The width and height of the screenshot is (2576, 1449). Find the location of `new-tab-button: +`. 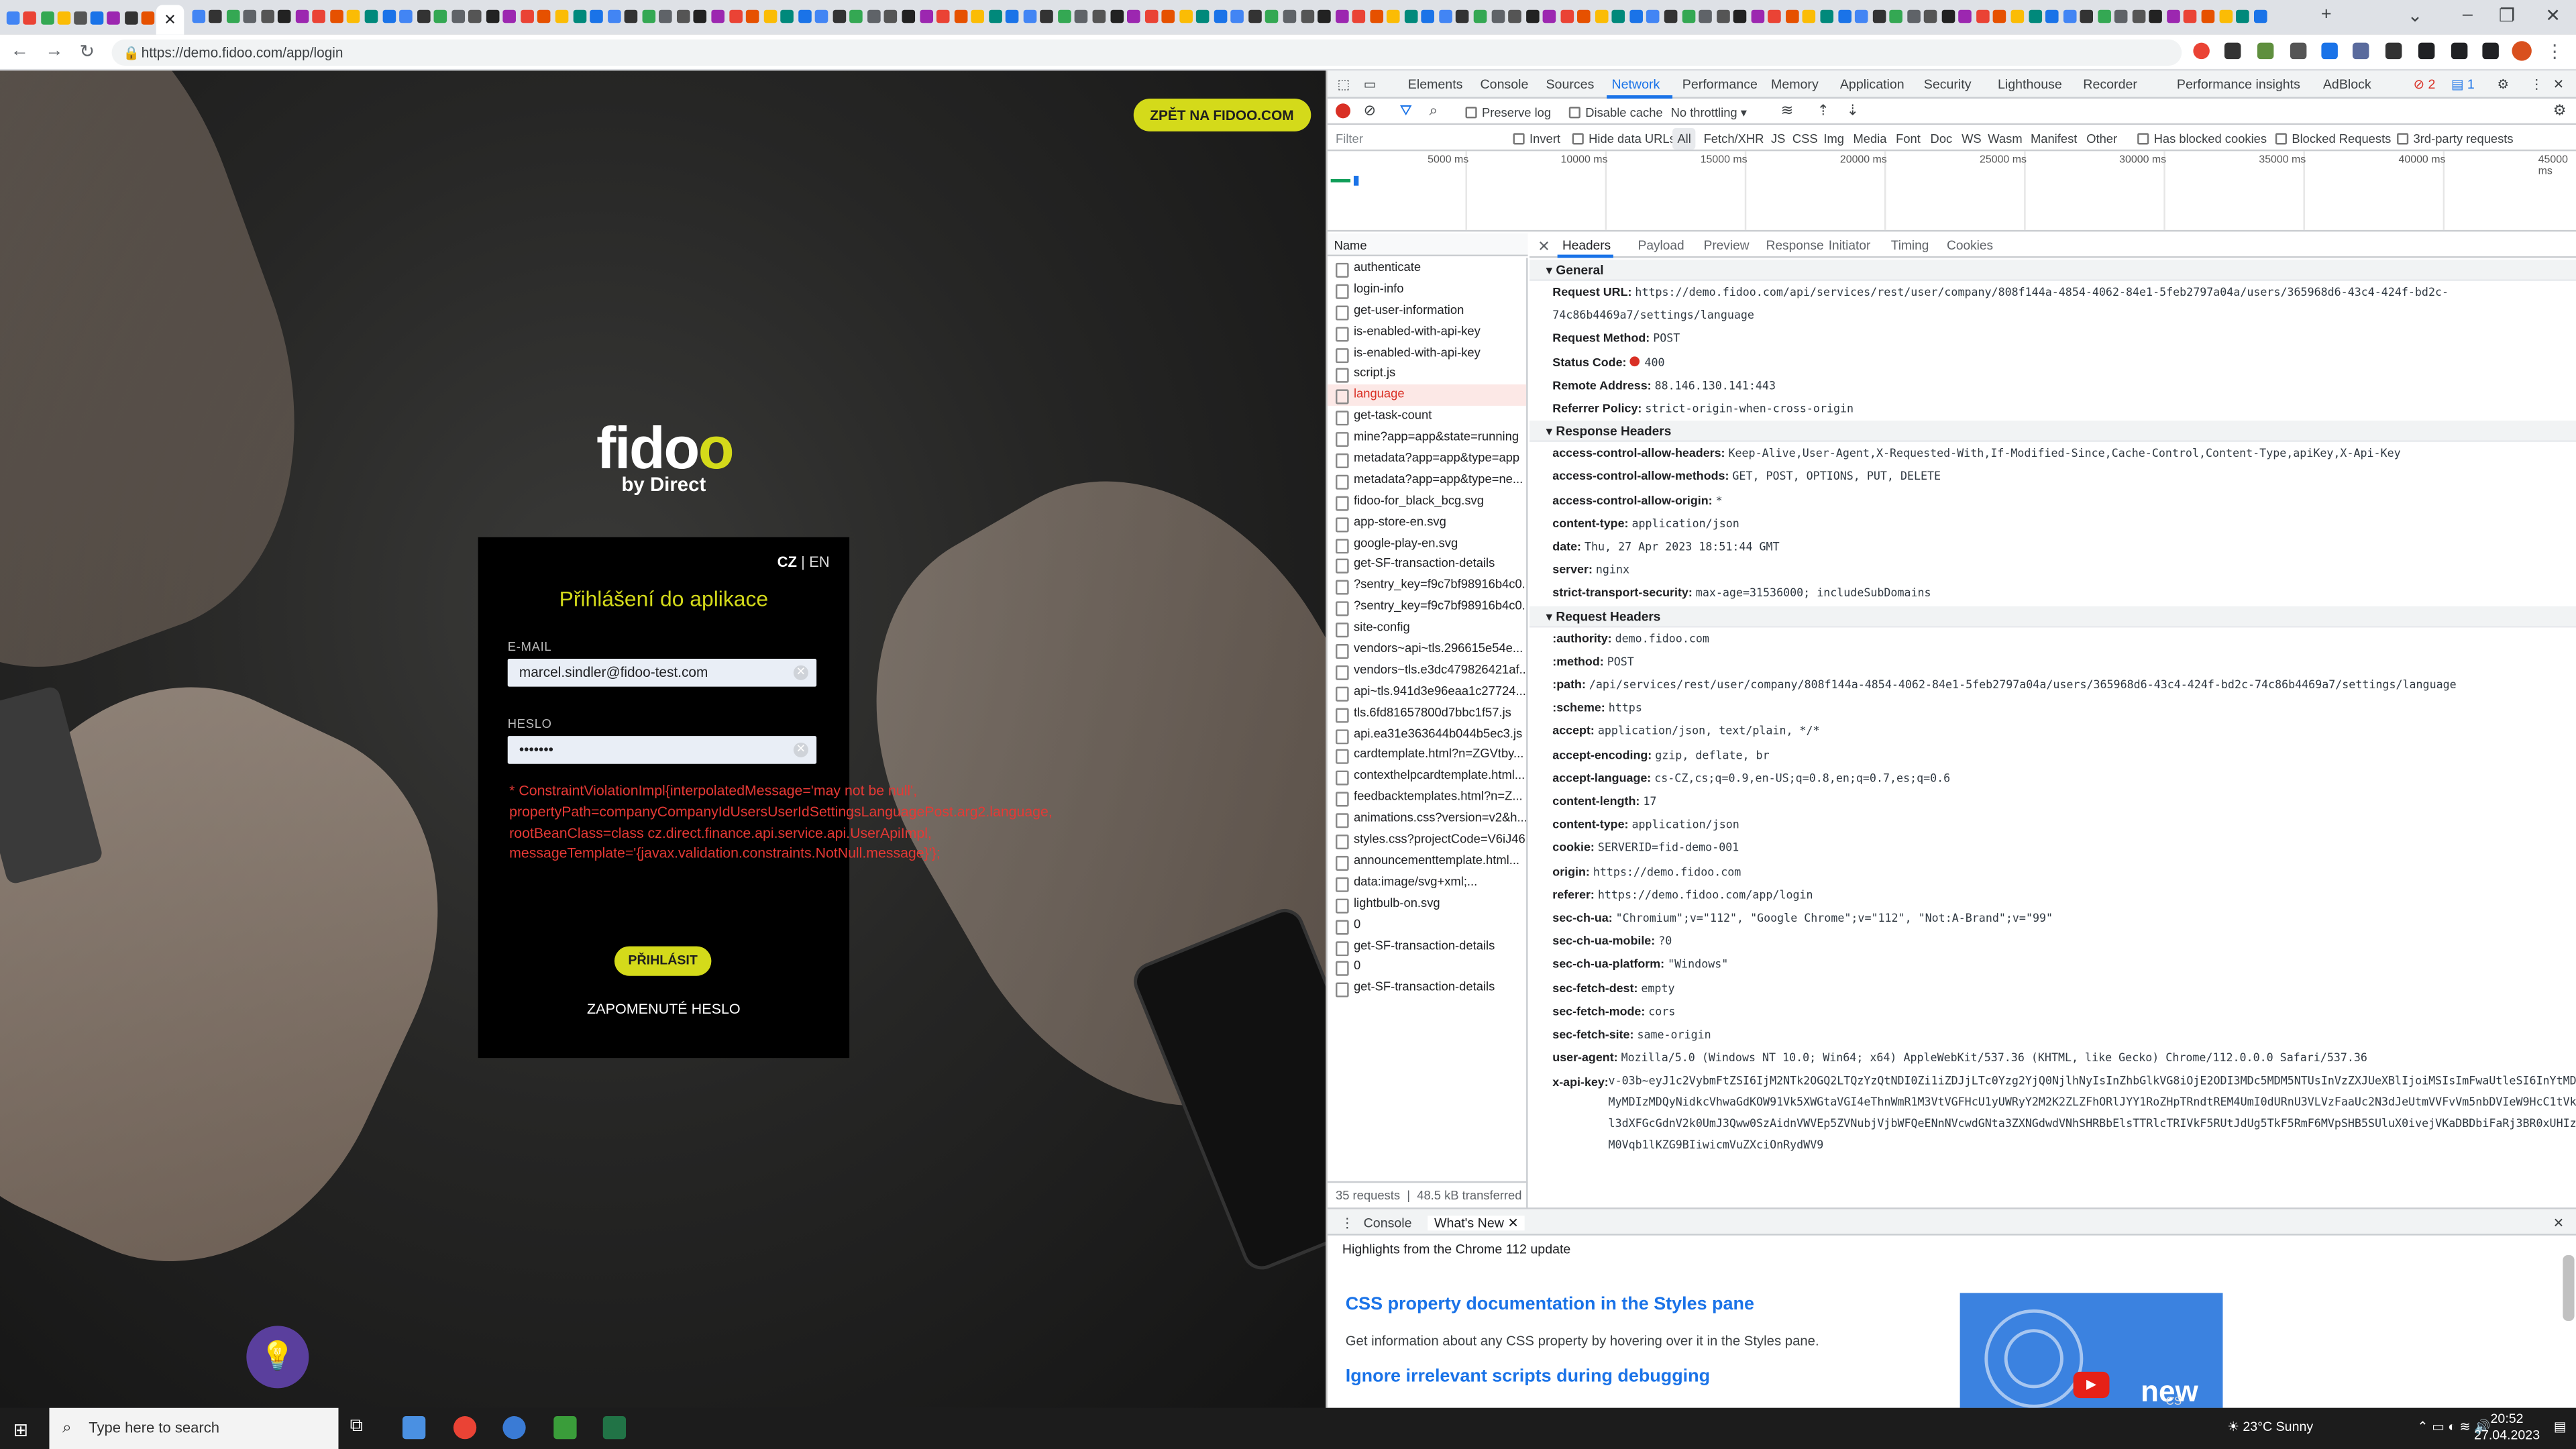

new-tab-button: + is located at coordinates (2326, 14).